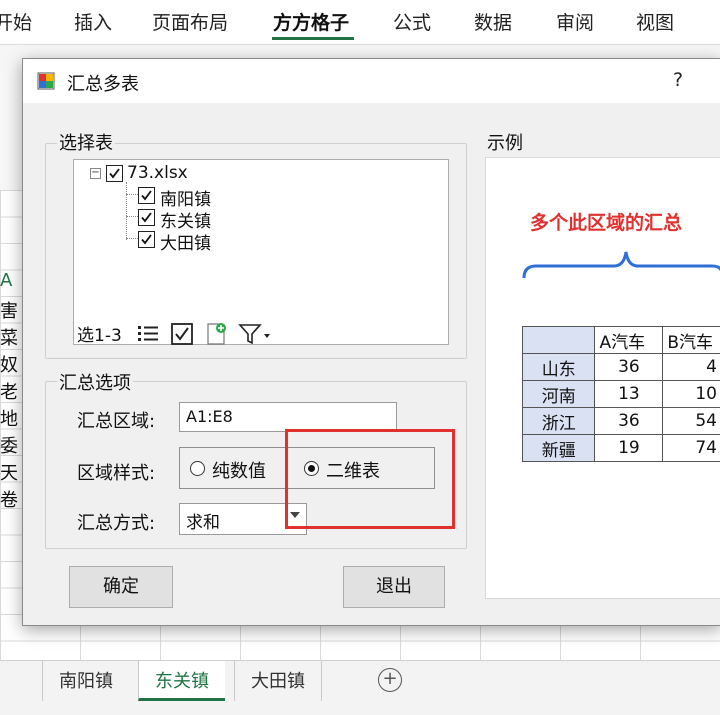 This screenshot has height=715, width=720. What do you see at coordinates (148, 334) in the screenshot?
I see `list-icon` at bounding box center [148, 334].